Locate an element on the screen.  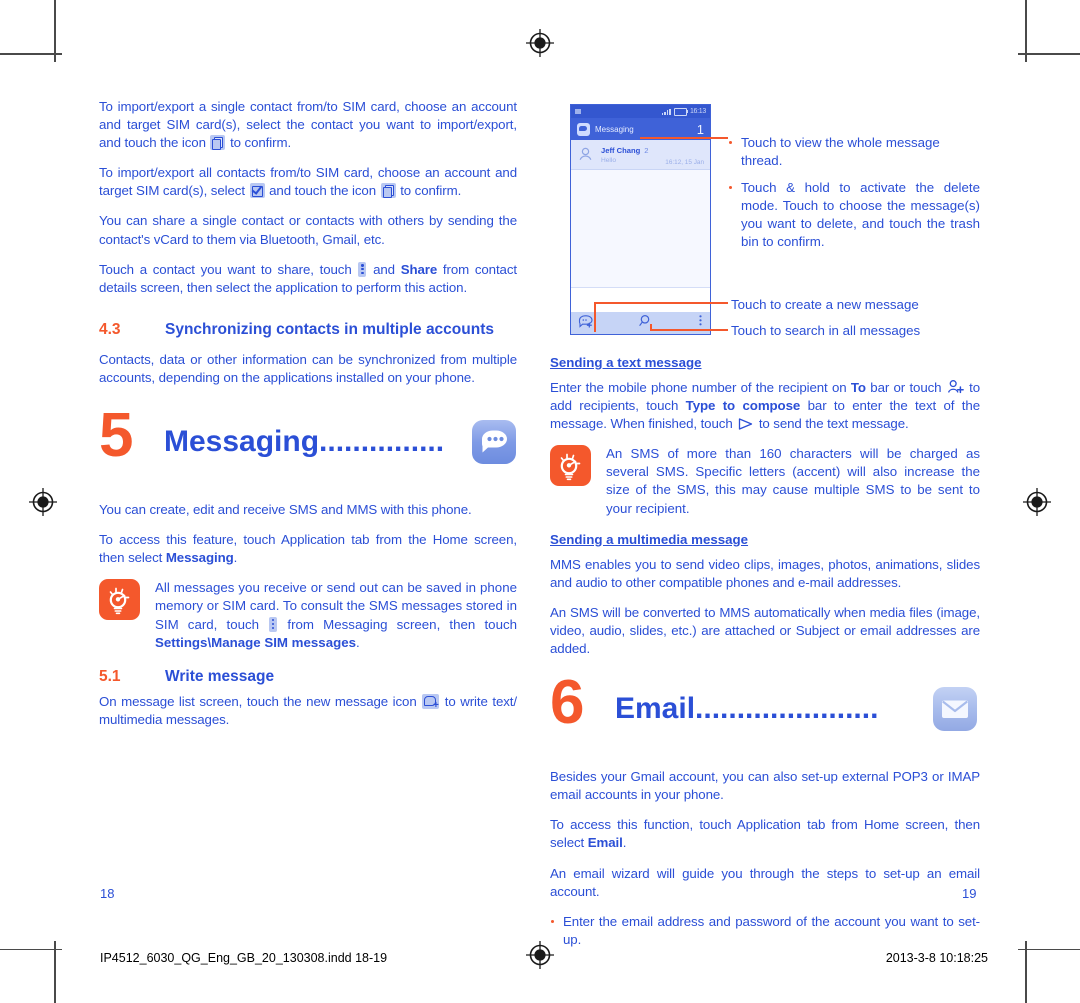
callout-leader-new-message-h is located at coordinates (661, 303).